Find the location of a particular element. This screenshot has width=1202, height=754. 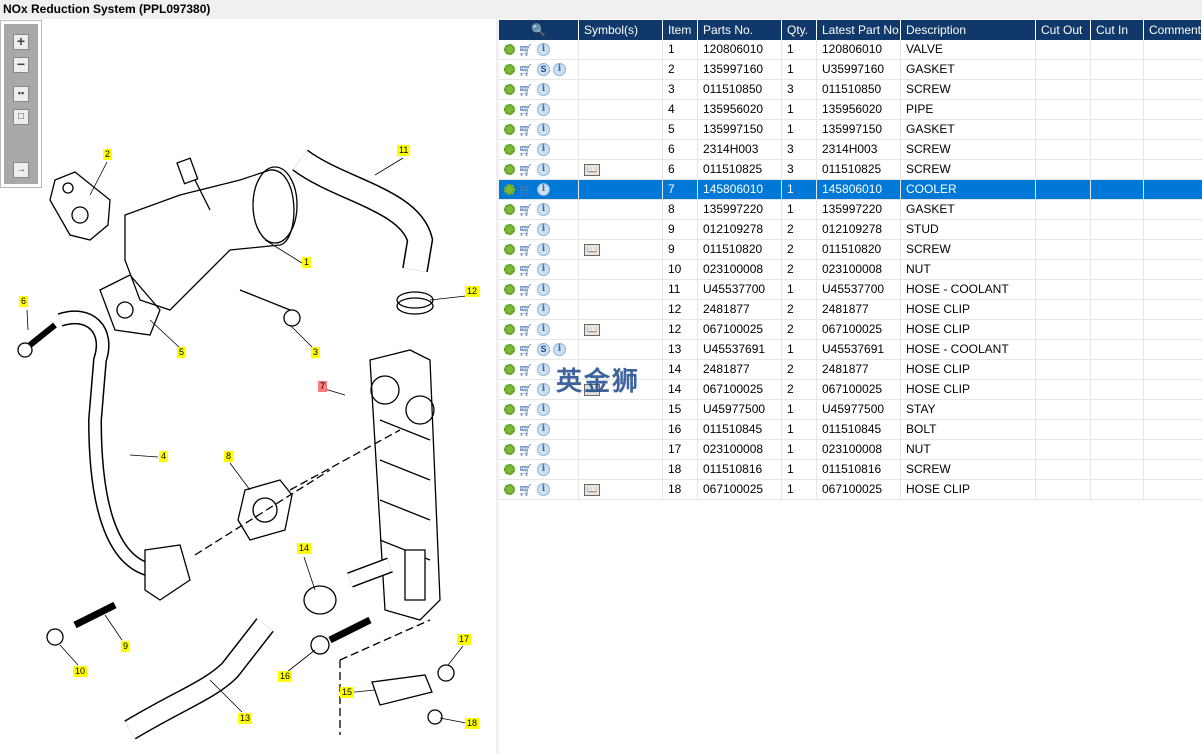

table-row: 🛒︎ i 📖 12 067100025 2 067100025 HOSE CLIP is located at coordinates (850, 330).